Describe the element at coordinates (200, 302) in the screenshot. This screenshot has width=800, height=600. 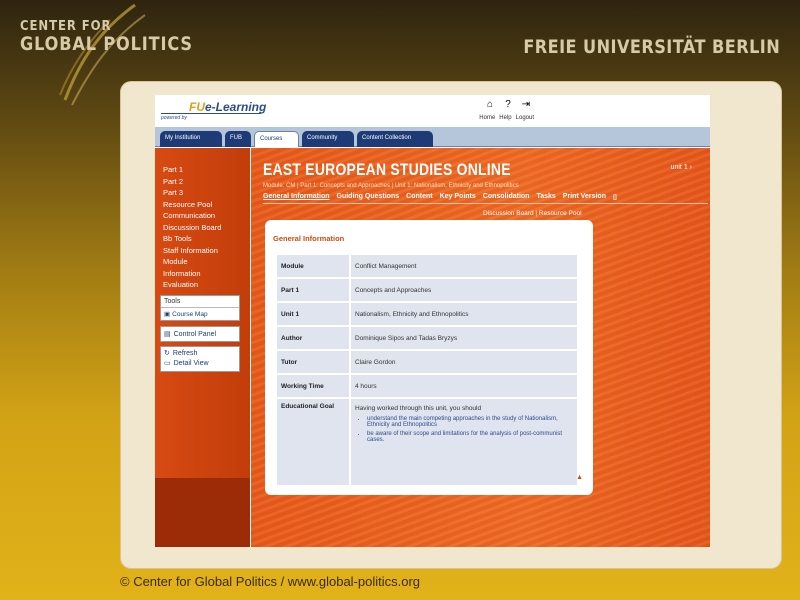
I see `tools-title: Tools` at that location.